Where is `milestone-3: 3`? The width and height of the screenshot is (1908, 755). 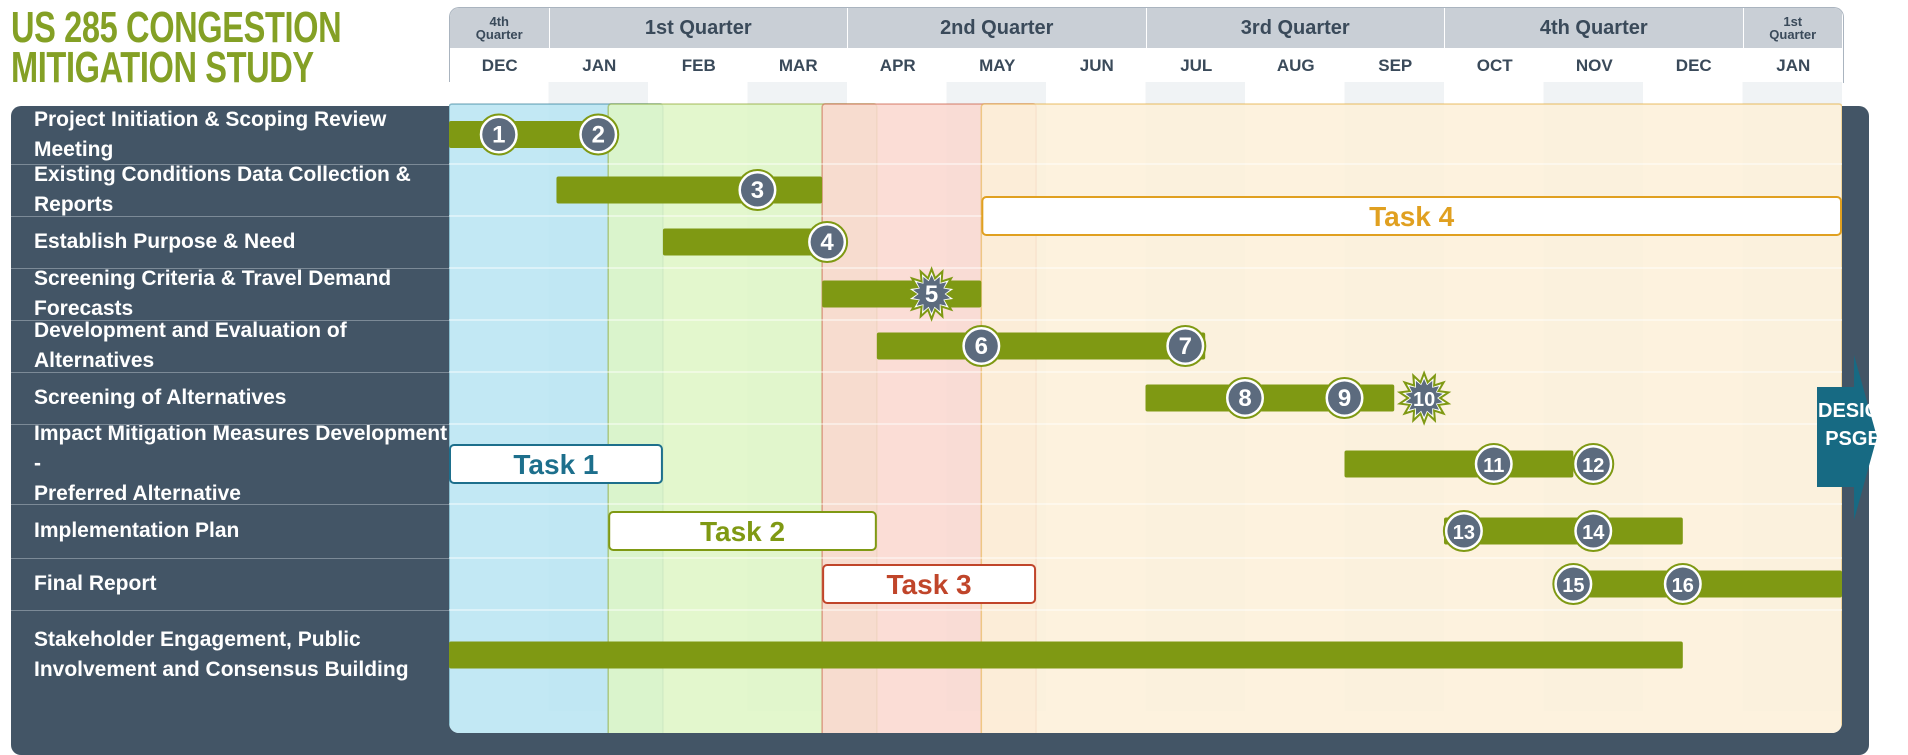 milestone-3: 3 is located at coordinates (757, 190).